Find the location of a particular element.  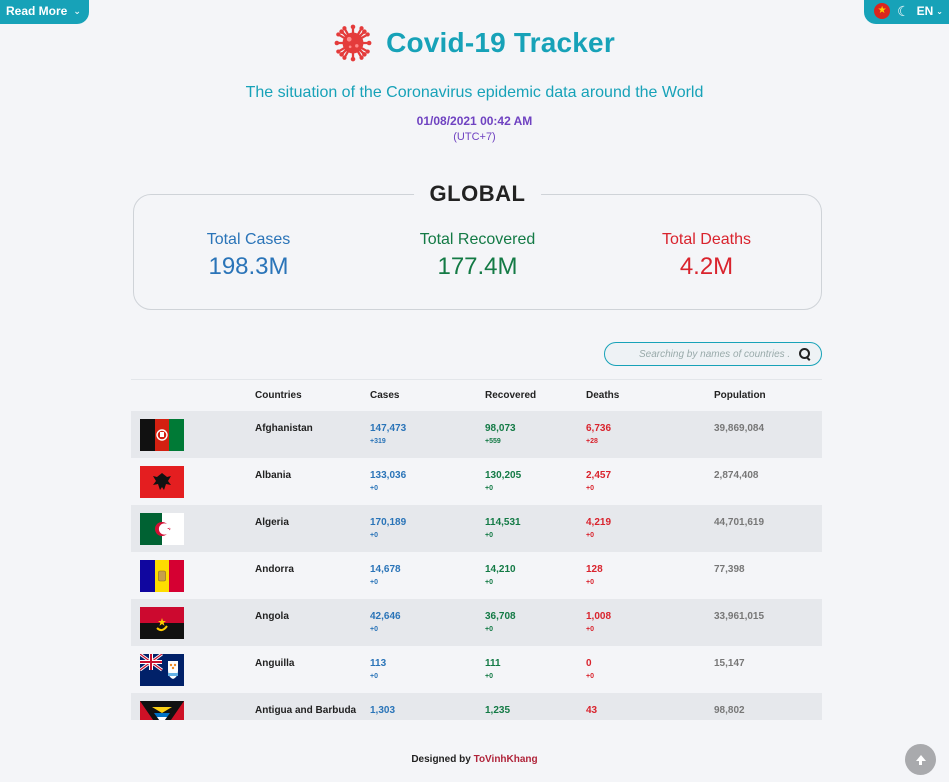

country-name: Anguilla is located at coordinates (275, 663).